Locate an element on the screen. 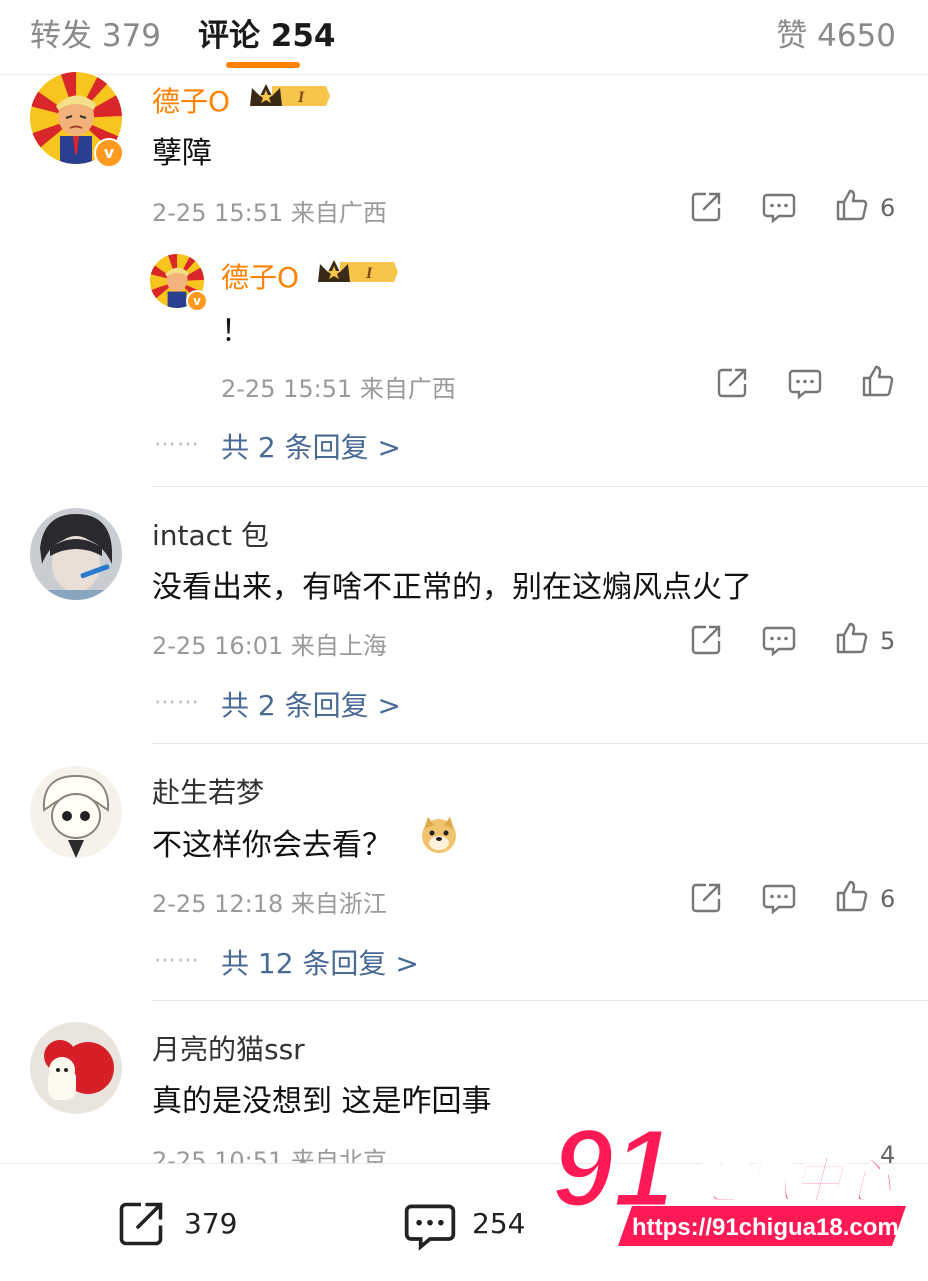 Image resolution: width=928 pixels, height=1281 pixels. comment-time: 2-25 12:18 is located at coordinates (218, 904).